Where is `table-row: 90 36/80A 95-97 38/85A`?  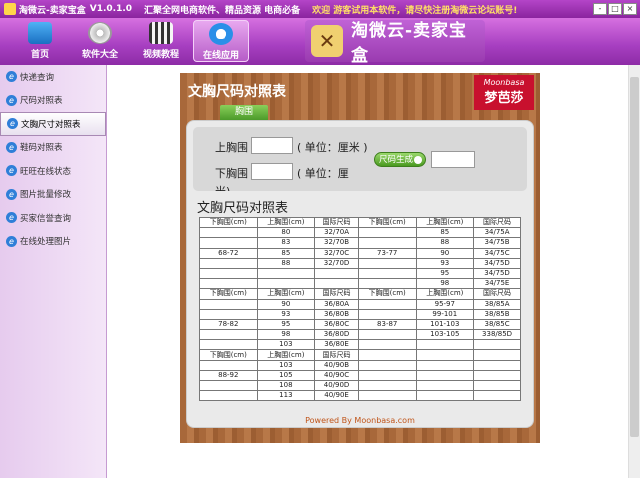 table-row: 90 36/80A 95-97 38/85A is located at coordinates (360, 304).